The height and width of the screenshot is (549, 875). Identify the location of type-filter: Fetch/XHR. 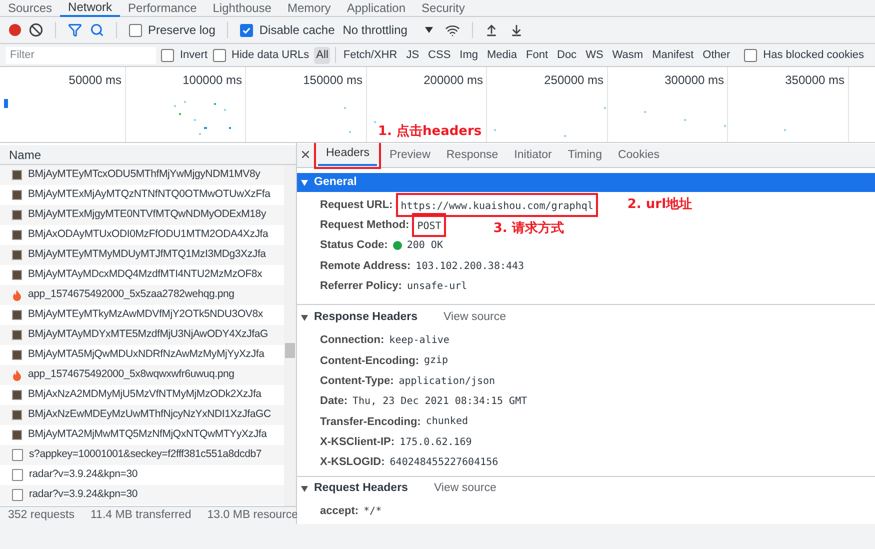
(370, 55).